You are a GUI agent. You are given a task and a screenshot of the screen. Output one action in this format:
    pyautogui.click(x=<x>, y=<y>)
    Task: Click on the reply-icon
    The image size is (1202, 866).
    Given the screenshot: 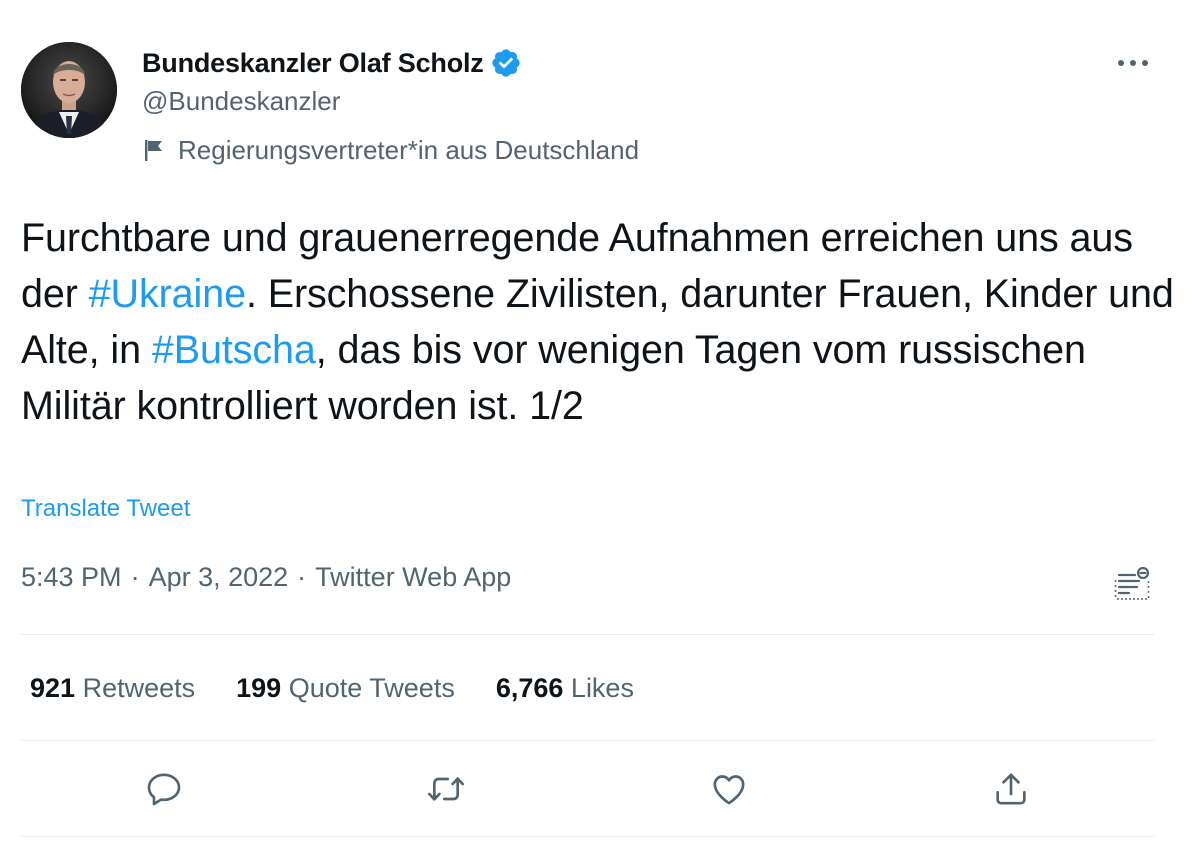 What is the action you would take?
    pyautogui.click(x=164, y=789)
    